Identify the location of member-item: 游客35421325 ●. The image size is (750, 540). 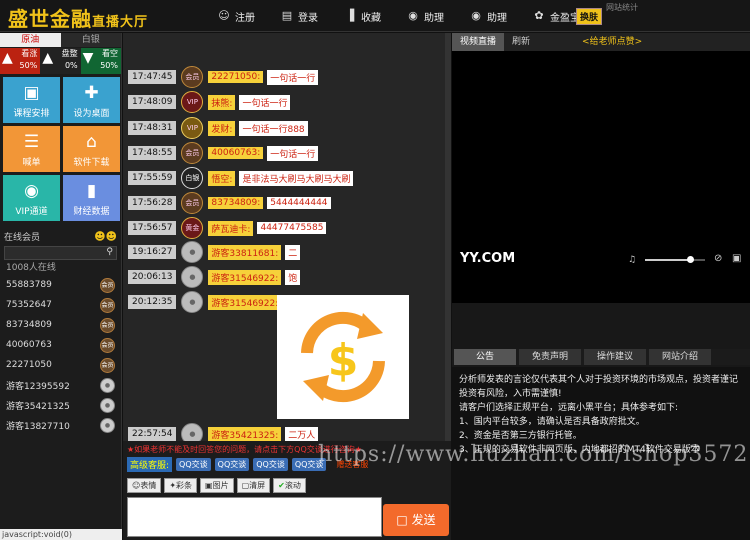
(60, 405).